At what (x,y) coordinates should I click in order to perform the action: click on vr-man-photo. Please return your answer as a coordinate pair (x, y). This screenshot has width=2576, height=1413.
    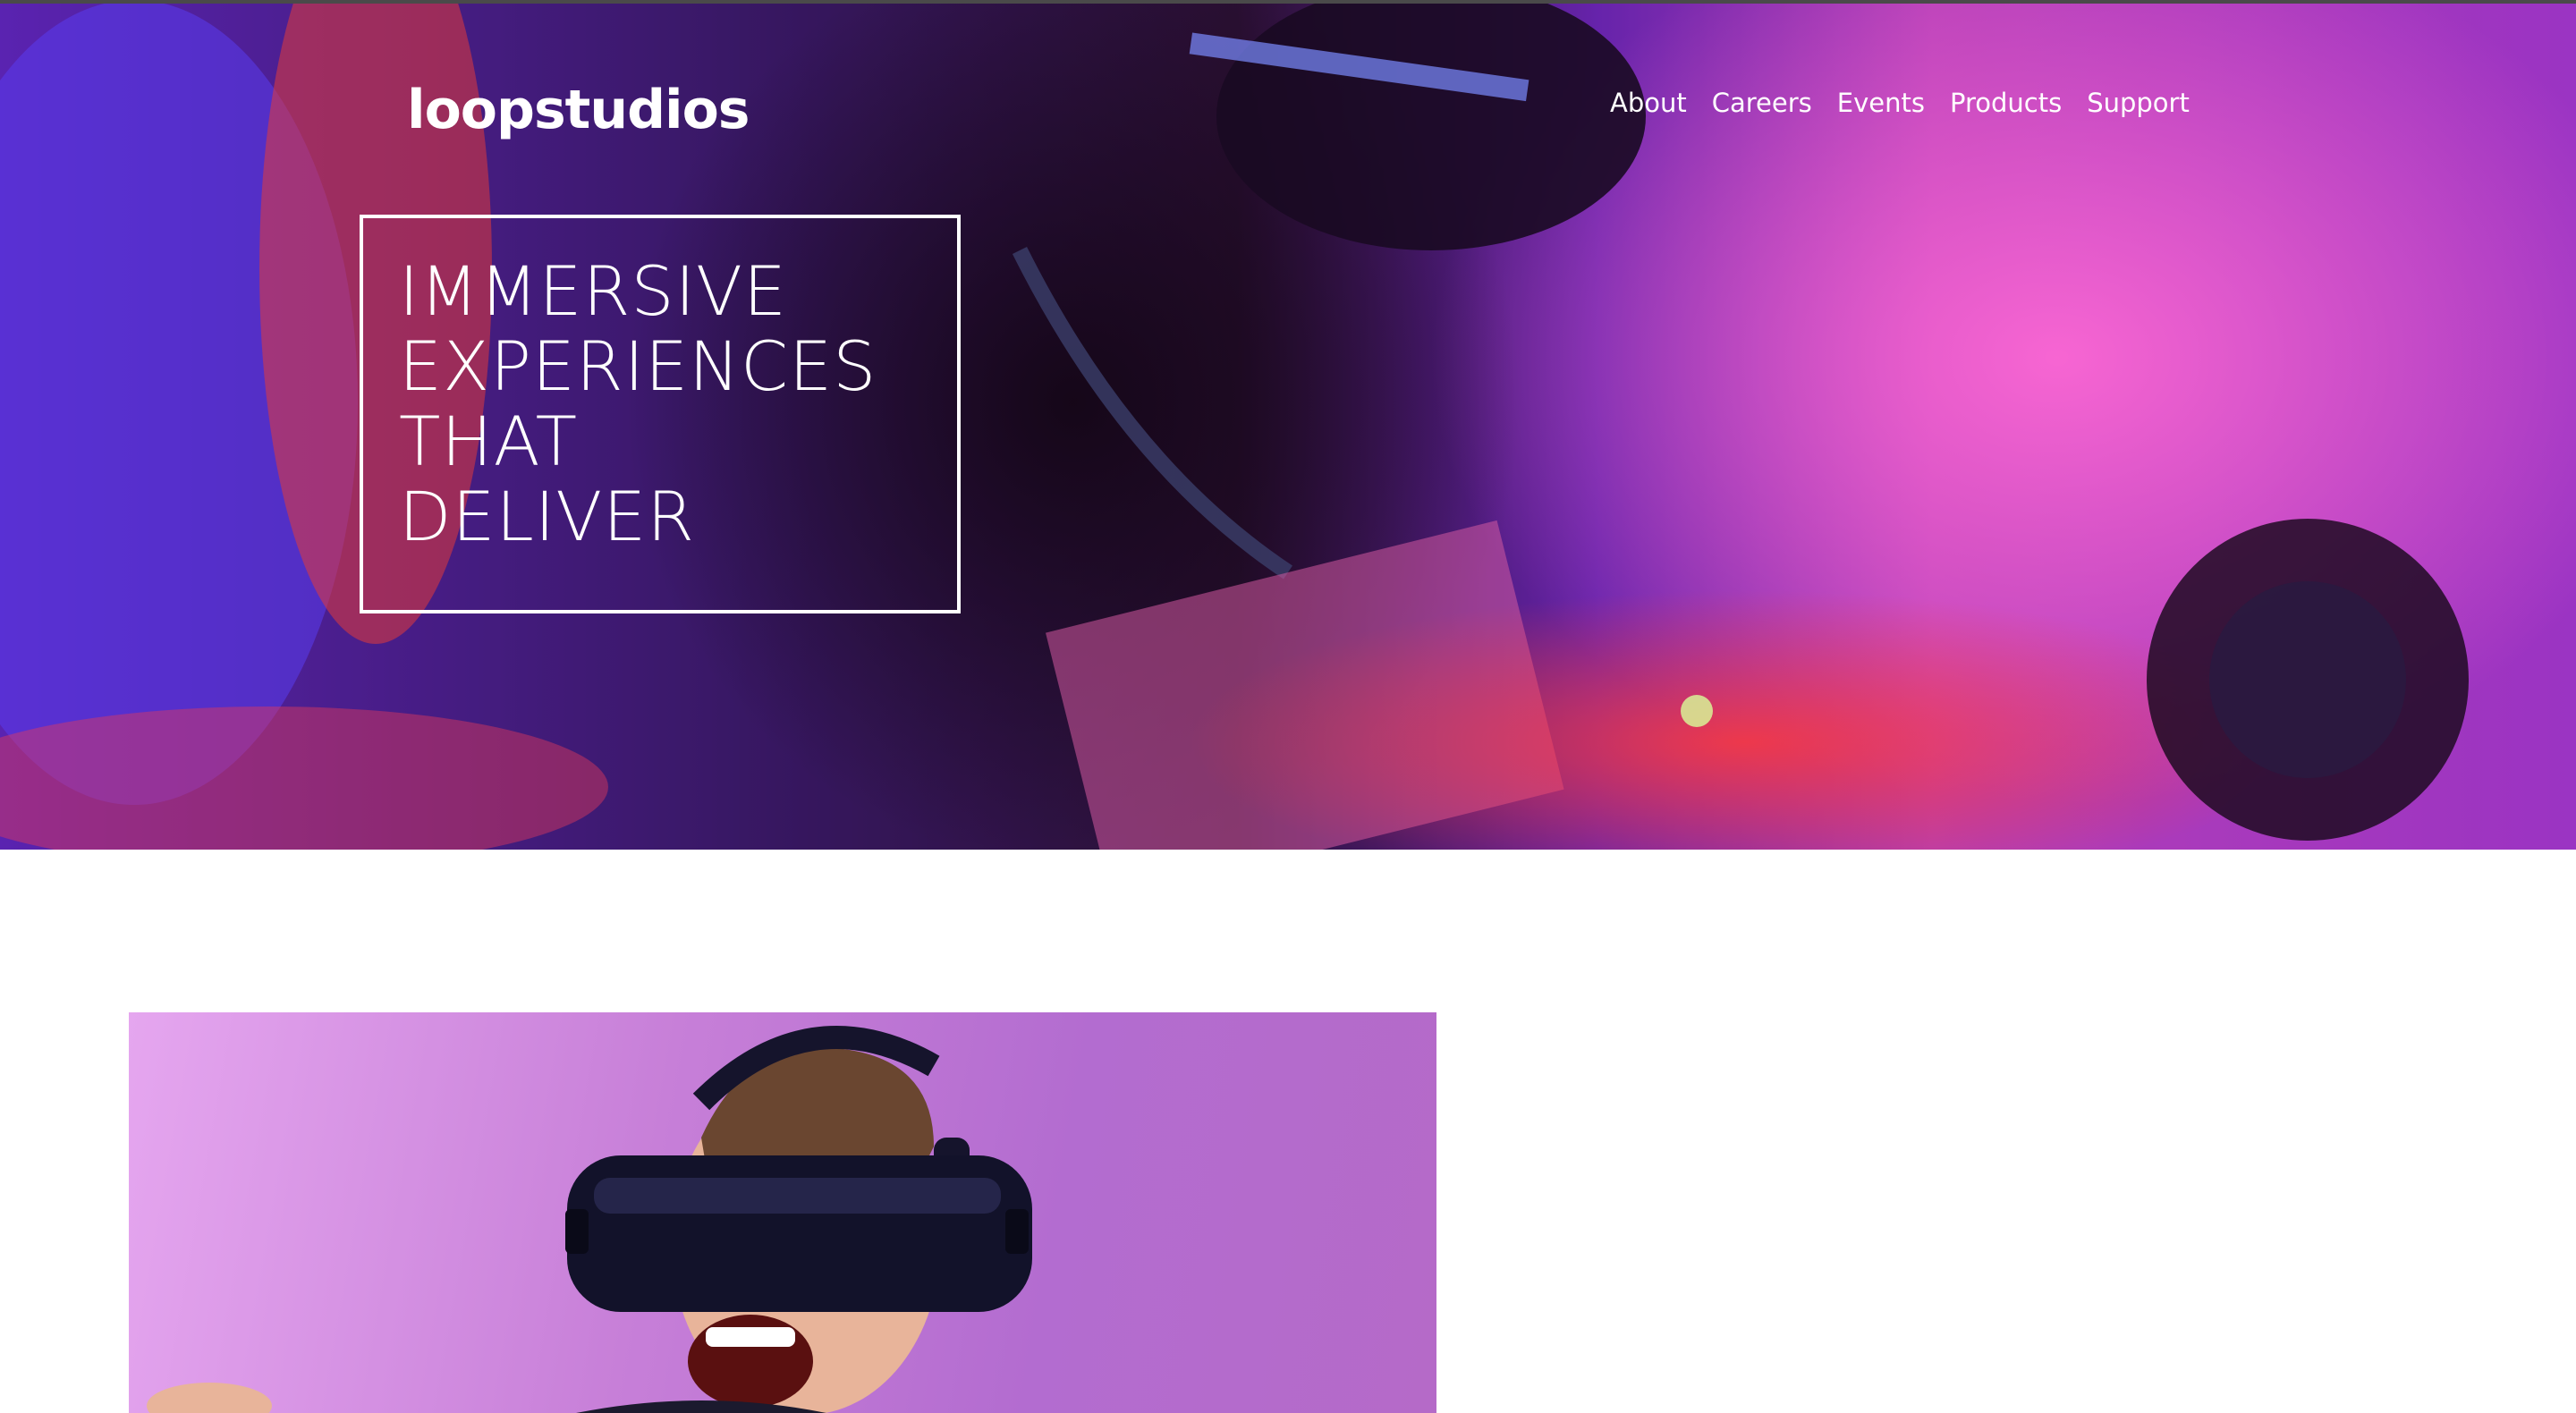
    Looking at the image, I should click on (589, 1219).